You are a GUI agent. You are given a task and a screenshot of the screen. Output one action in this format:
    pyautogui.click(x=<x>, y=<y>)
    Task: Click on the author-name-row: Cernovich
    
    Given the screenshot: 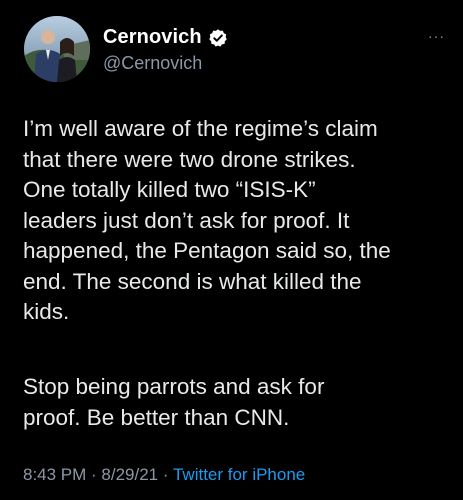 What is the action you would take?
    pyautogui.click(x=165, y=37)
    